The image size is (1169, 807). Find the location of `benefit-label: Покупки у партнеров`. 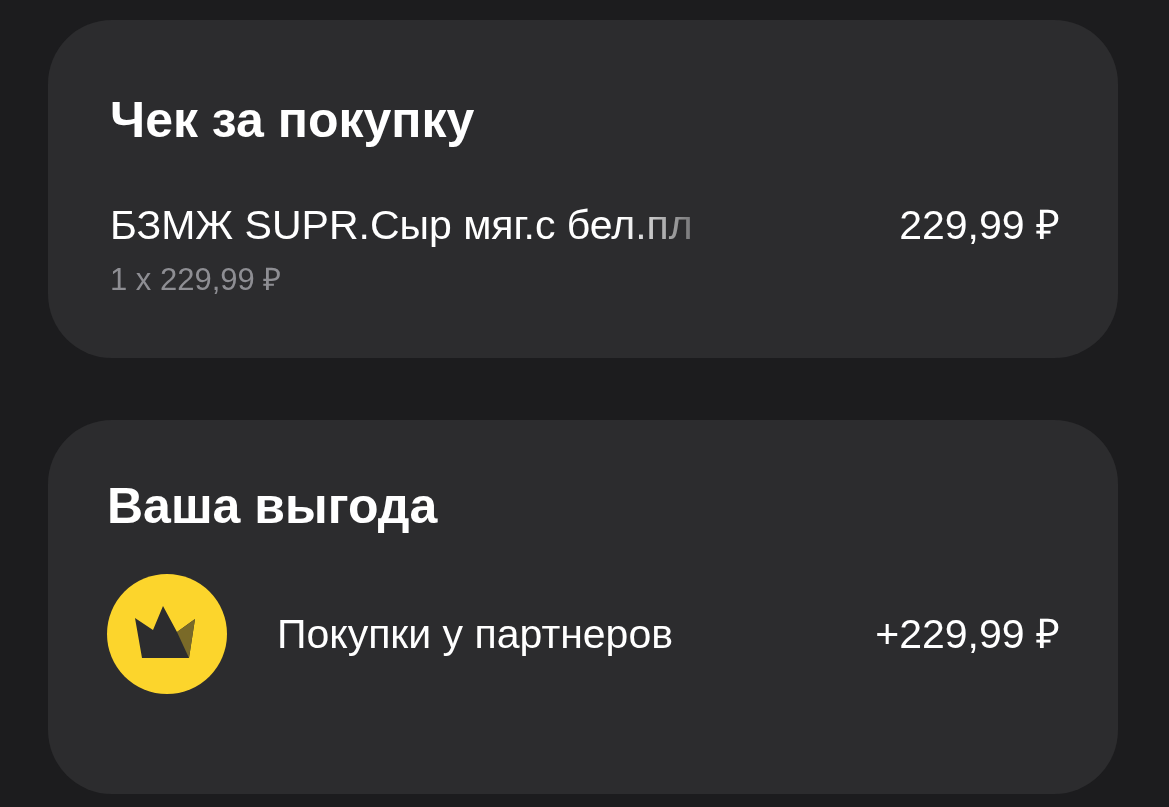

benefit-label: Покупки у партнеров is located at coordinates (475, 634).